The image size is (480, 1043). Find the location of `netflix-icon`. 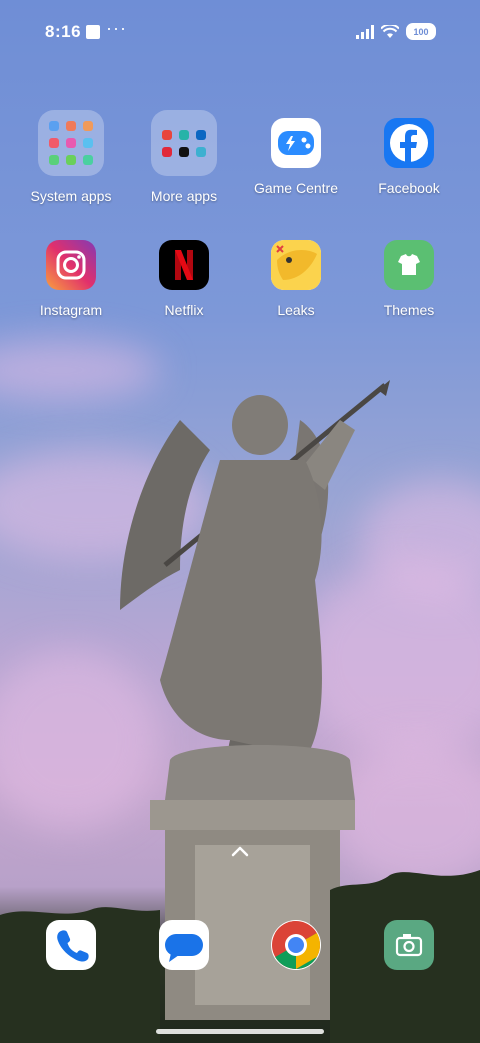

netflix-icon is located at coordinates (184, 265).